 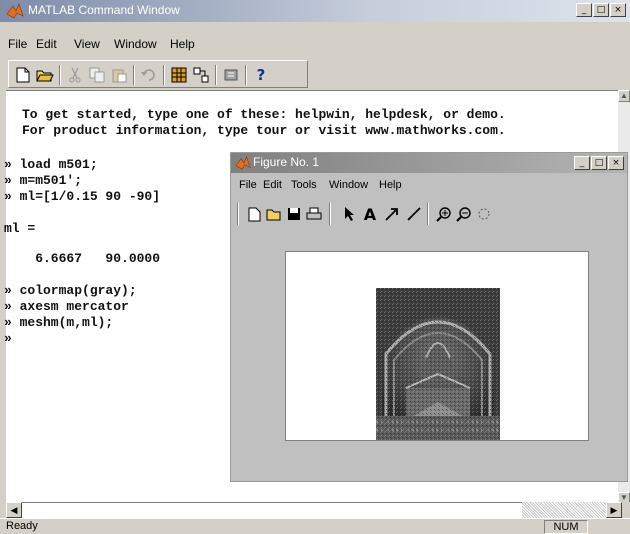 I want to click on menu-view: View, so click(x=87, y=44).